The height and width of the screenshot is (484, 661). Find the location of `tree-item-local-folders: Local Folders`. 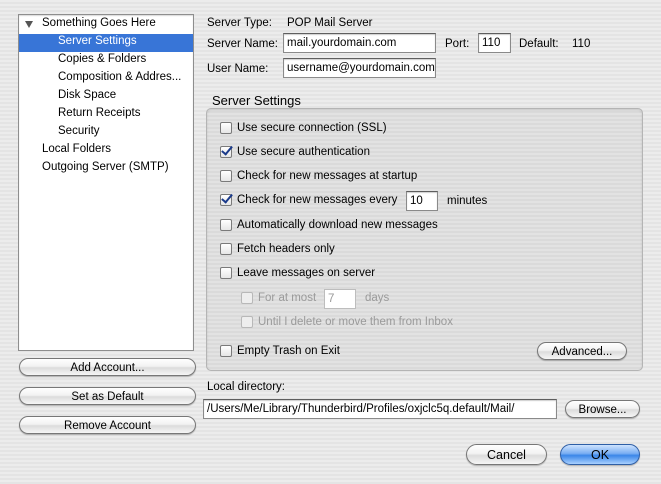

tree-item-local-folders: Local Folders is located at coordinates (106, 151).